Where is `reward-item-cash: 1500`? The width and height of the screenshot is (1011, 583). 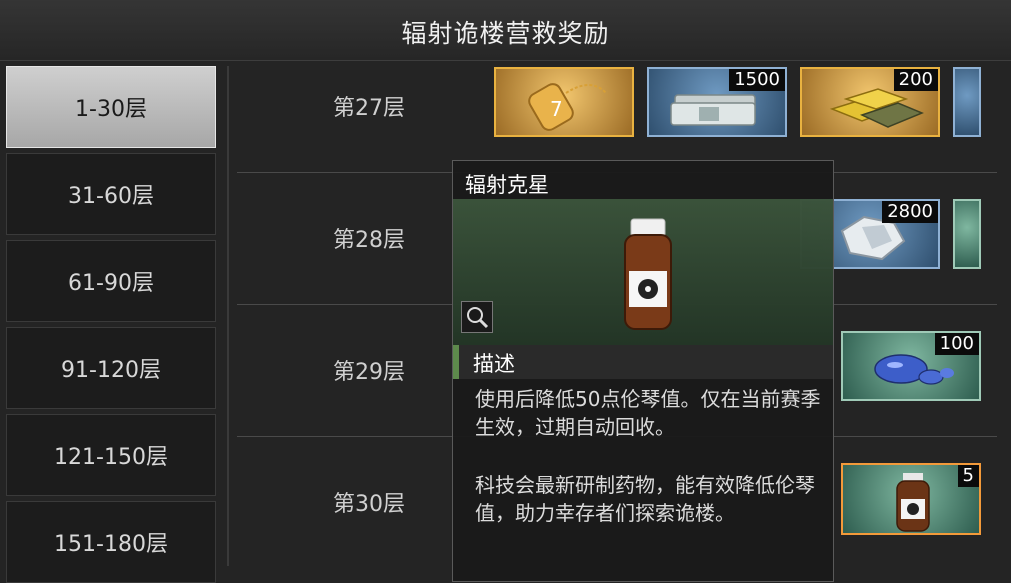
reward-item-cash: 1500 is located at coordinates (717, 102).